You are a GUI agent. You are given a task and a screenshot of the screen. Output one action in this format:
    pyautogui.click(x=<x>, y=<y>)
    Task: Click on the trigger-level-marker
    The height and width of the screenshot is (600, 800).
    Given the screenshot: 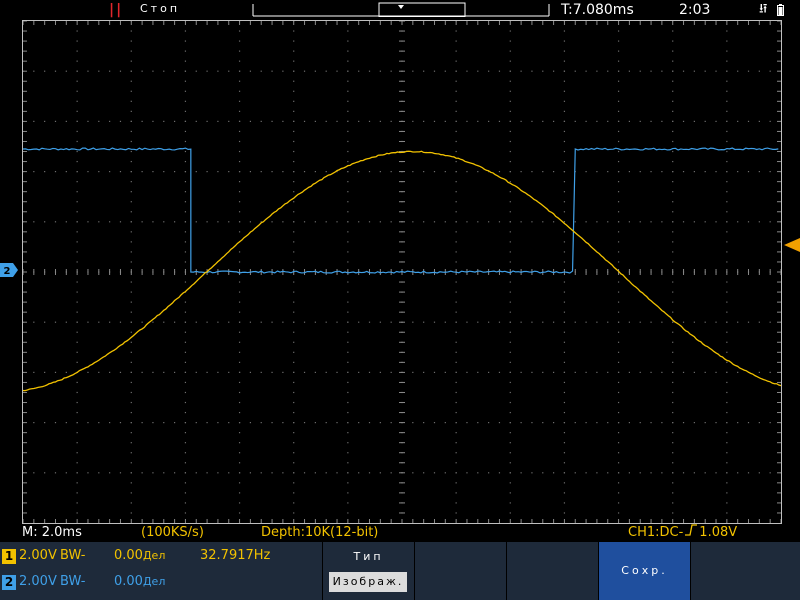 What is the action you would take?
    pyautogui.click(x=792, y=245)
    